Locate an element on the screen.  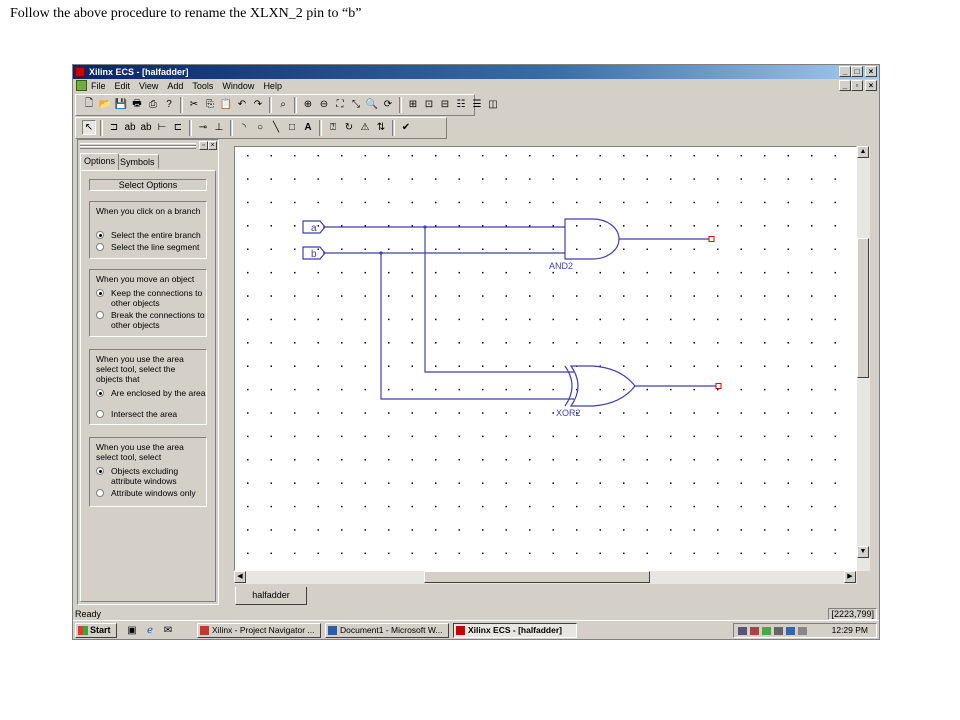
text-icon: A is located at coordinates (308, 127).